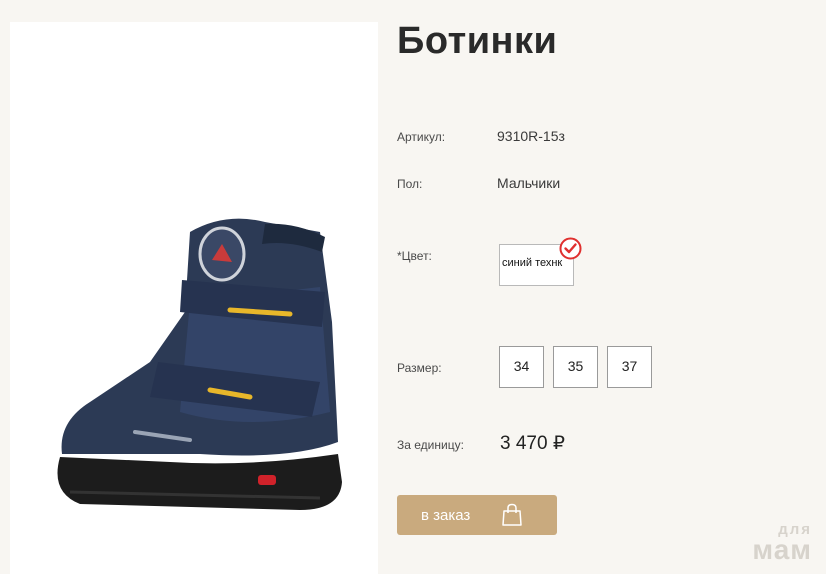  I want to click on color-label: *Цвет:, so click(414, 256).